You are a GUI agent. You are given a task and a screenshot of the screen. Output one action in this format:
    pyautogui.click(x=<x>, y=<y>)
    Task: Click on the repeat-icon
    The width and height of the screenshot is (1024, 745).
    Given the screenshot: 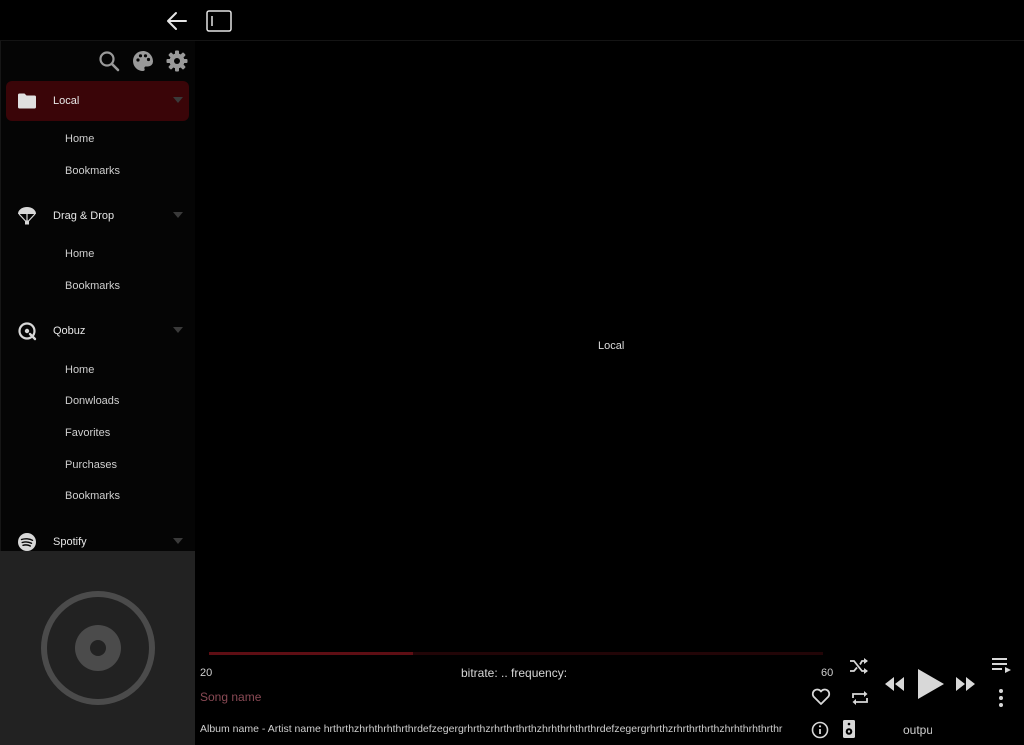 What is the action you would take?
    pyautogui.click(x=860, y=698)
    